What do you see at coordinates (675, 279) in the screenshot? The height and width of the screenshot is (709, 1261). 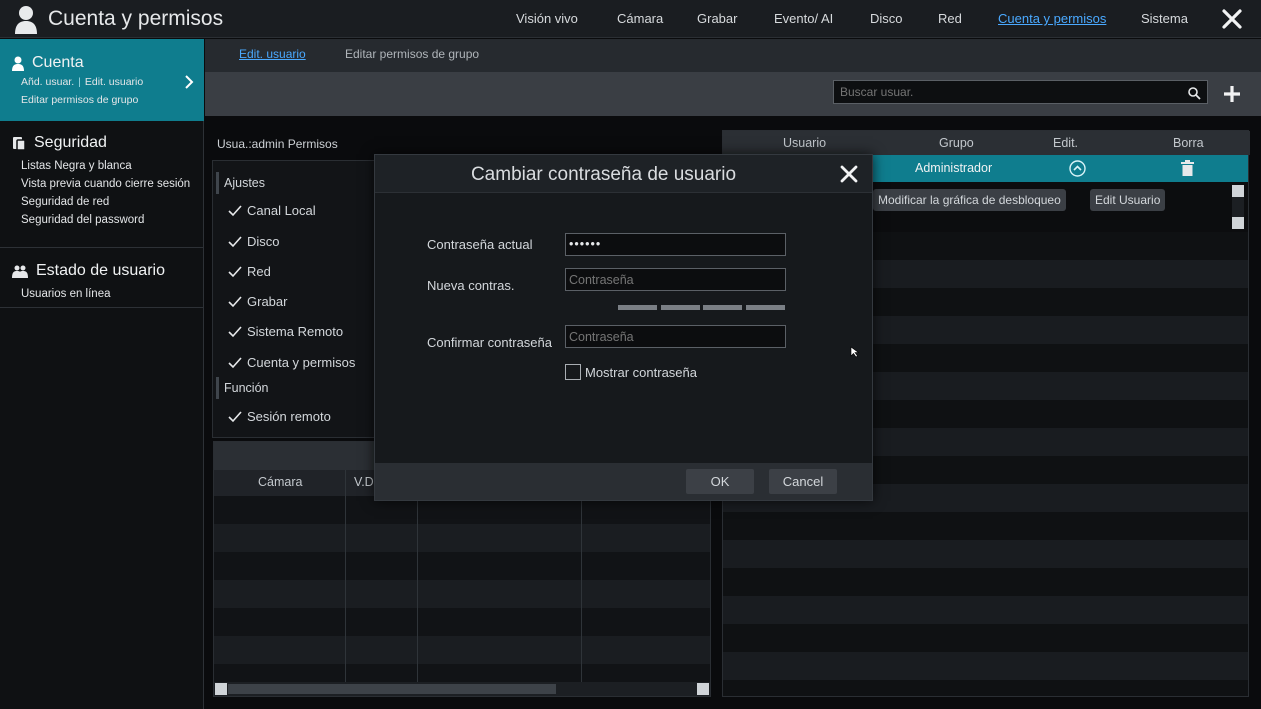 I see `new-password-field` at bounding box center [675, 279].